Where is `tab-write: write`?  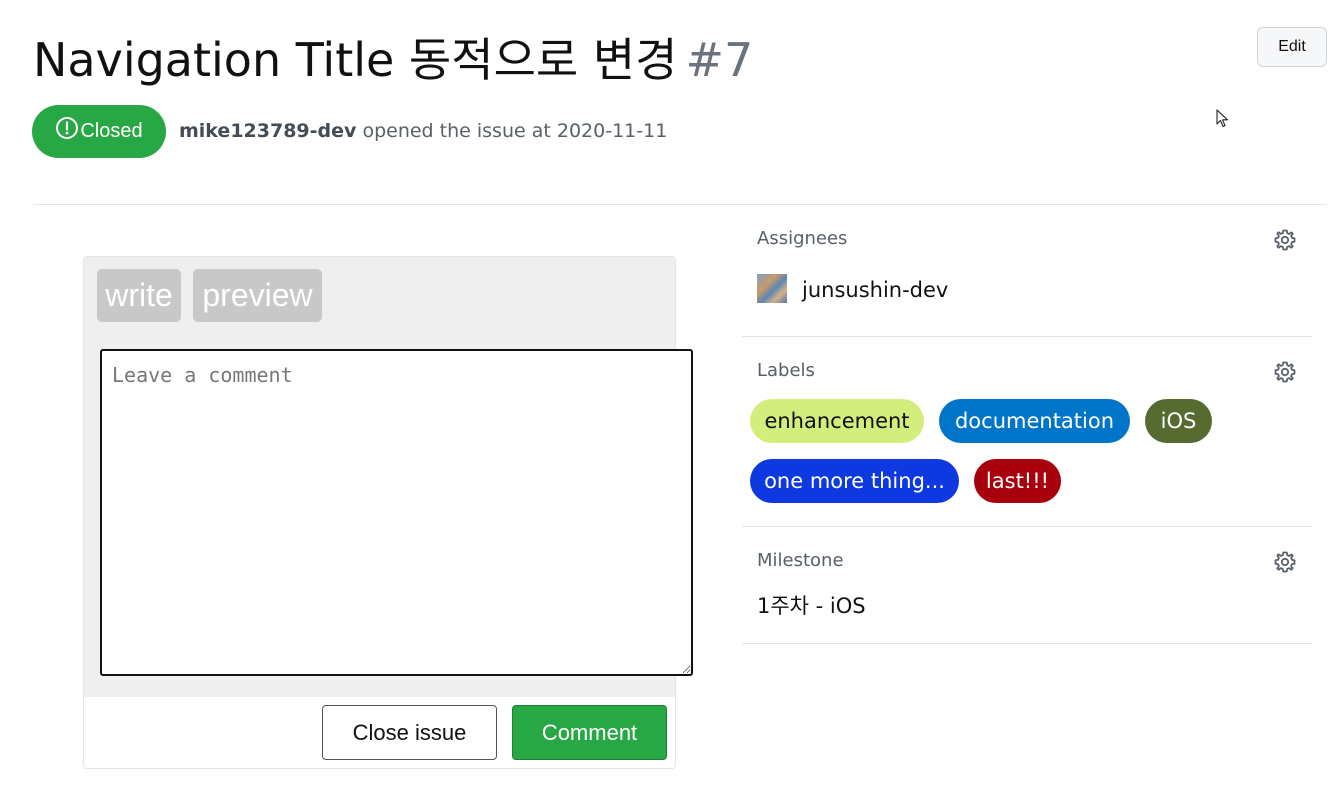 tab-write: write is located at coordinates (139, 295).